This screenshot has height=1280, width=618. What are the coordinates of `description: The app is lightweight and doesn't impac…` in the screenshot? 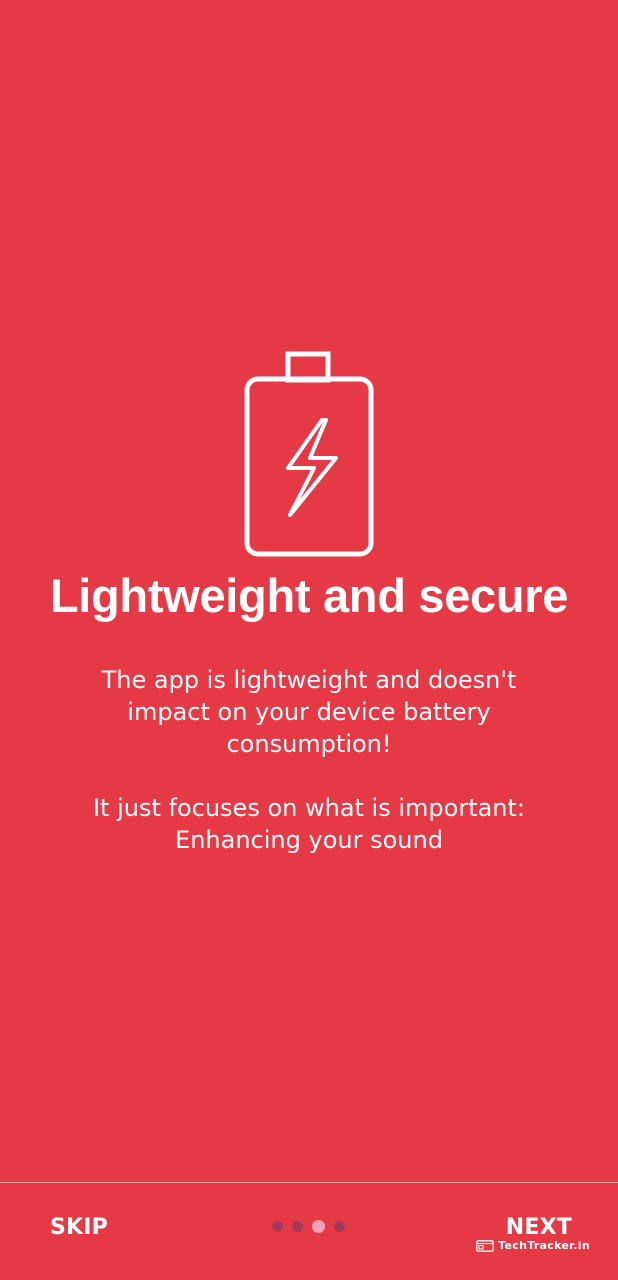 It's located at (309, 760).